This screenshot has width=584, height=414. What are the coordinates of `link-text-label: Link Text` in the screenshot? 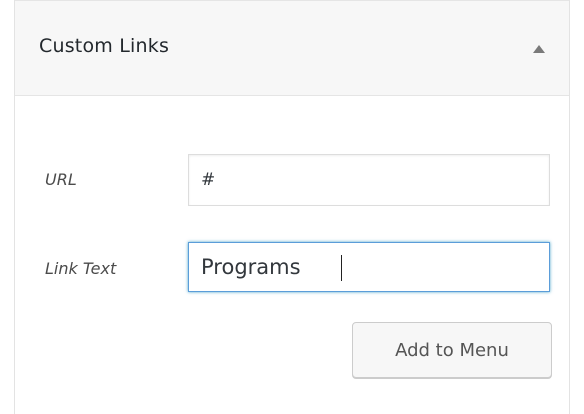 It's located at (81, 268).